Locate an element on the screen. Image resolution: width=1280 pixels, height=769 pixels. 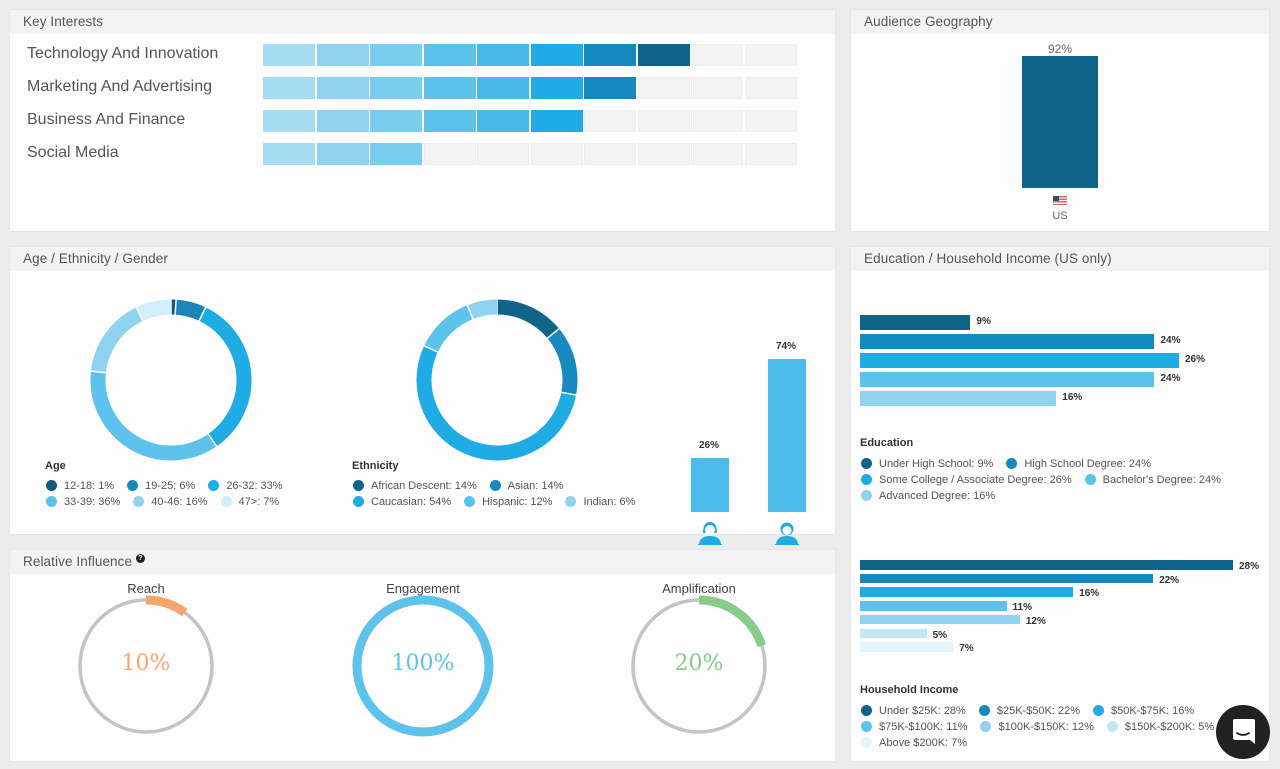
legend-item: Bachelor's Degree: 24% is located at coordinates (1152, 479).